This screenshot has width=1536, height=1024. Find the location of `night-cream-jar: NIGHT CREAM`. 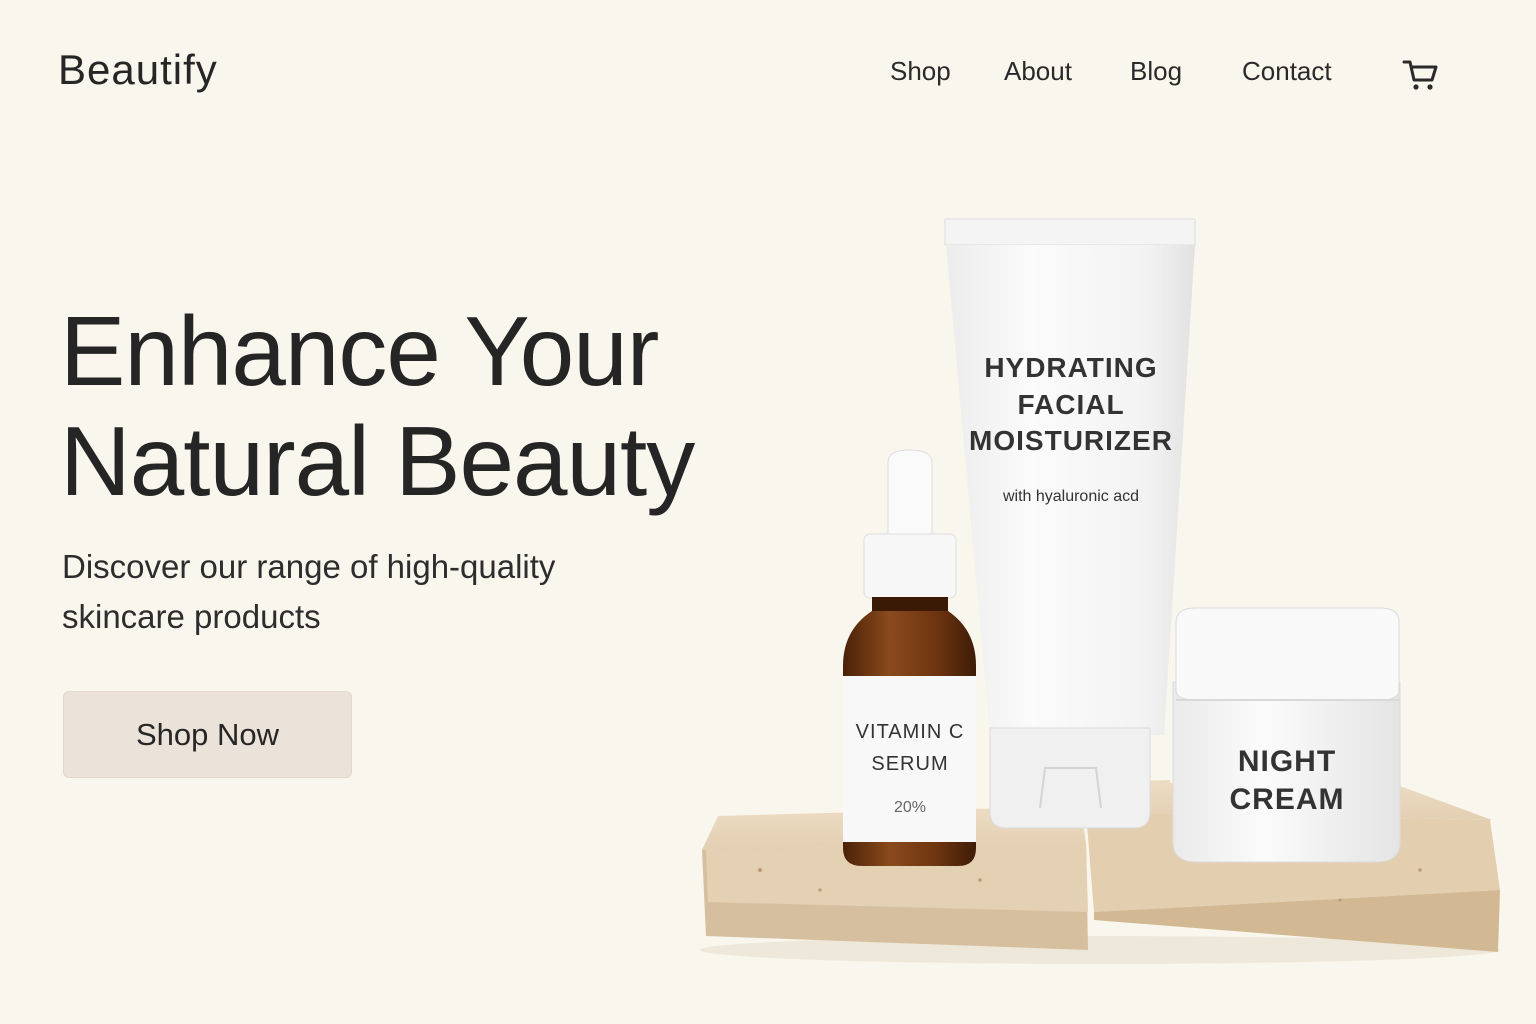

night-cream-jar: NIGHT CREAM is located at coordinates (1286, 735).